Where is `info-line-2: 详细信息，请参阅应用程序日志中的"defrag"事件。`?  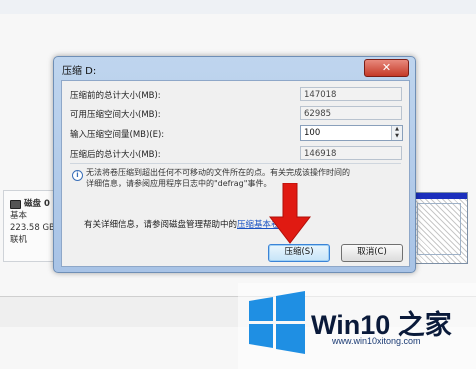
info-line-2: 详细信息，请参阅应用程序日志中的"defrag"事件。 is located at coordinates (179, 183).